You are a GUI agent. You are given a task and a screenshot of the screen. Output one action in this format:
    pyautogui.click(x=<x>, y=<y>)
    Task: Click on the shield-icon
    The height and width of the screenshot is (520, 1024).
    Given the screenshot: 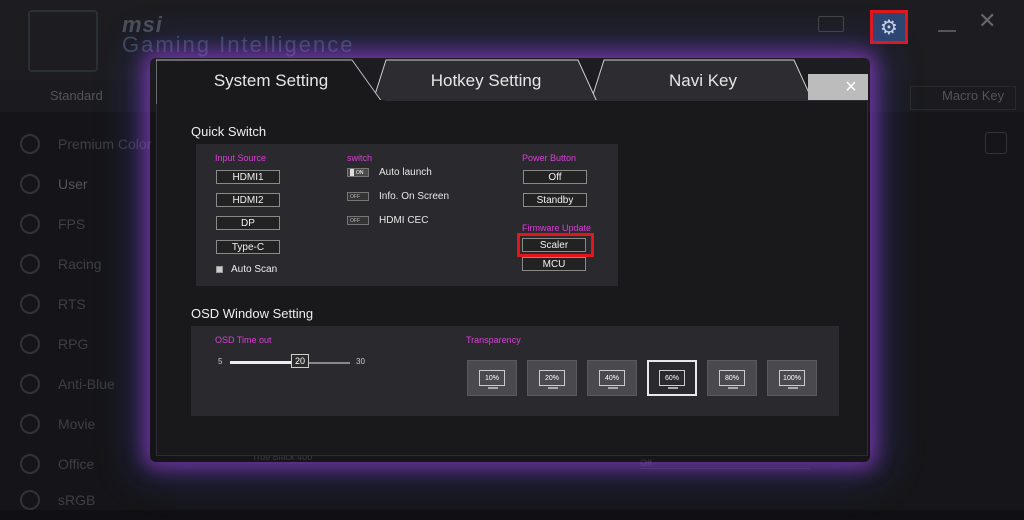 What is the action you would take?
    pyautogui.click(x=30, y=344)
    